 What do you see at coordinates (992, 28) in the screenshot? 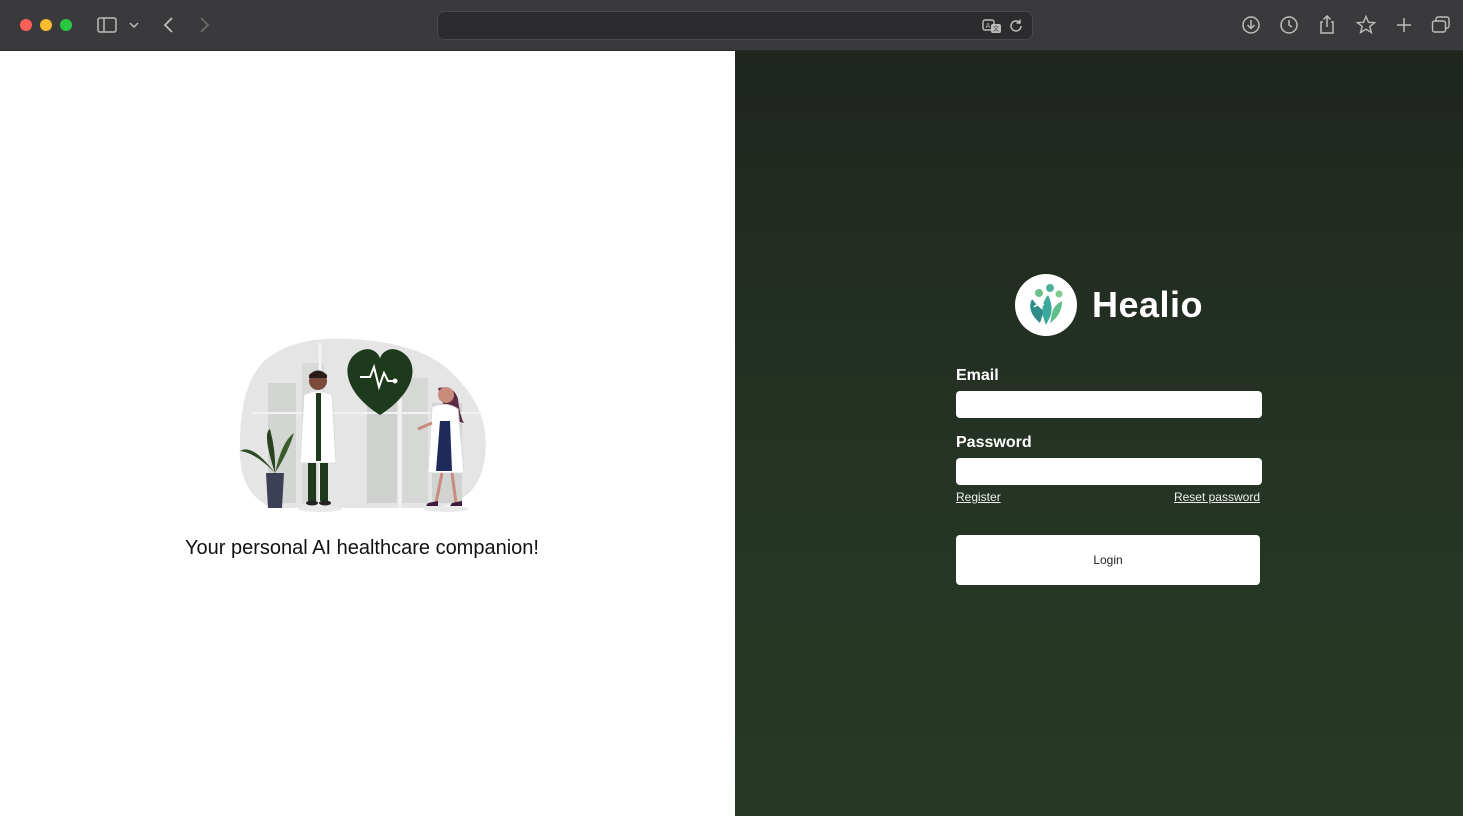
I see `translate-icon: A文` at bounding box center [992, 28].